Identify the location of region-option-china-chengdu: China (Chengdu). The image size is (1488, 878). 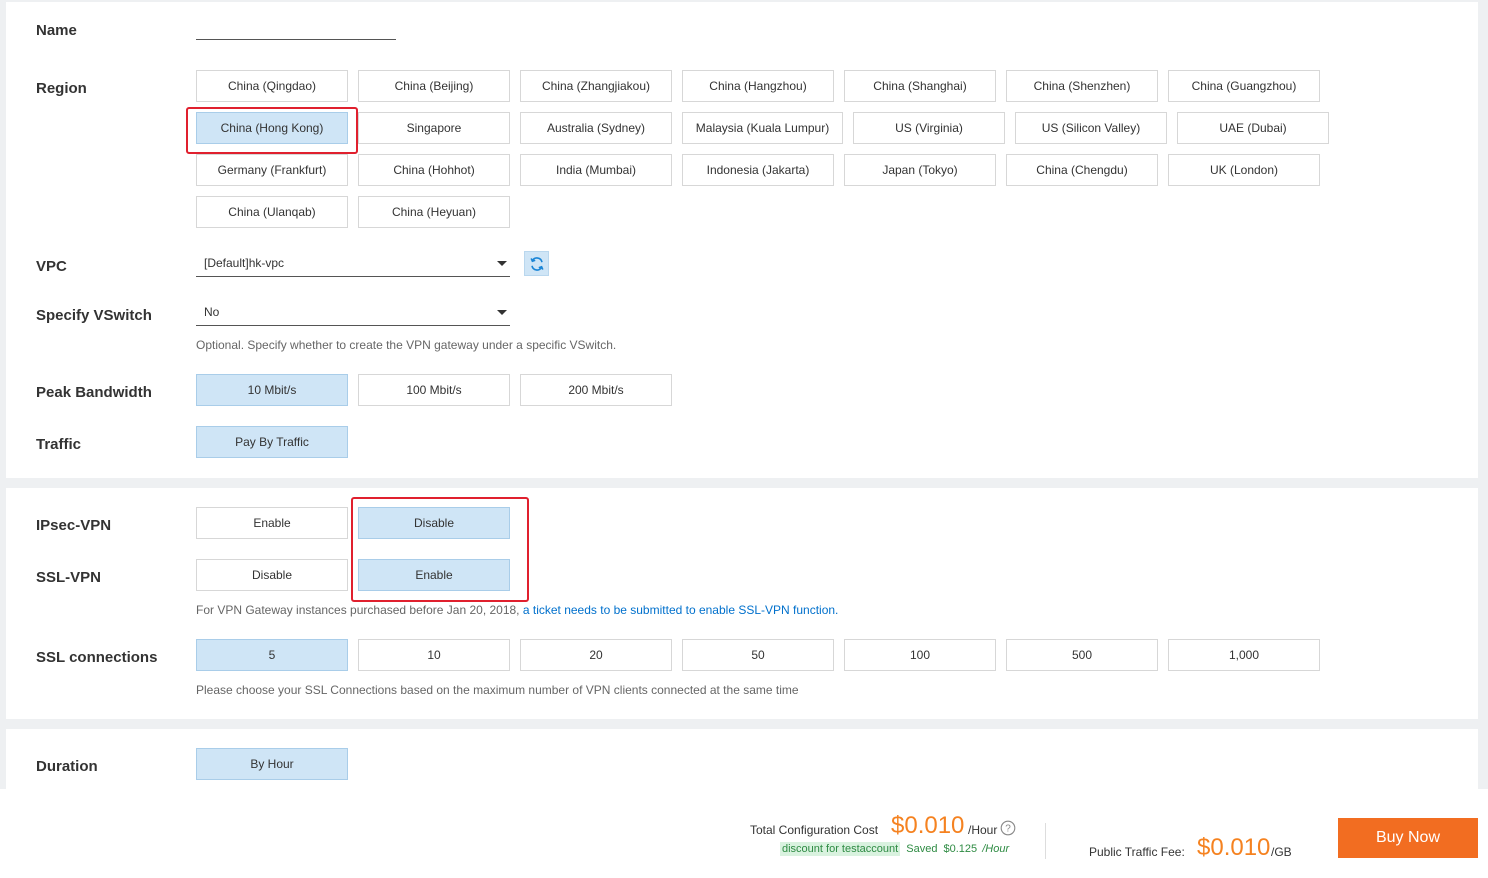
(1082, 170).